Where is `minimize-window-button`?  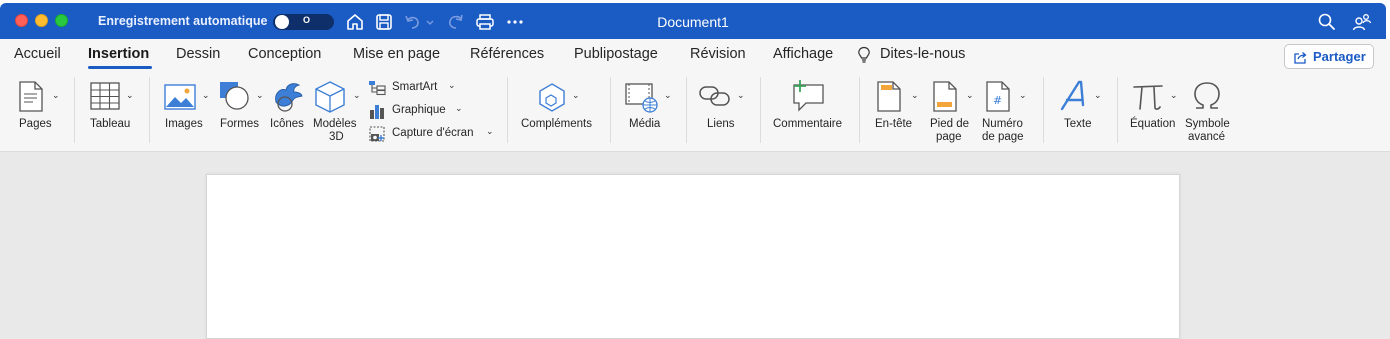
minimize-window-button is located at coordinates (41, 20).